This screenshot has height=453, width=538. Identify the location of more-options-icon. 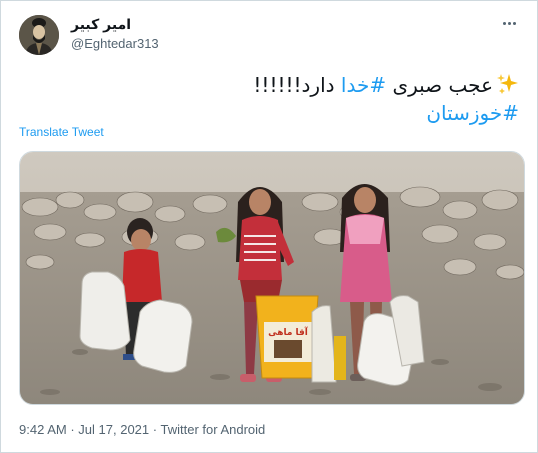
(509, 23).